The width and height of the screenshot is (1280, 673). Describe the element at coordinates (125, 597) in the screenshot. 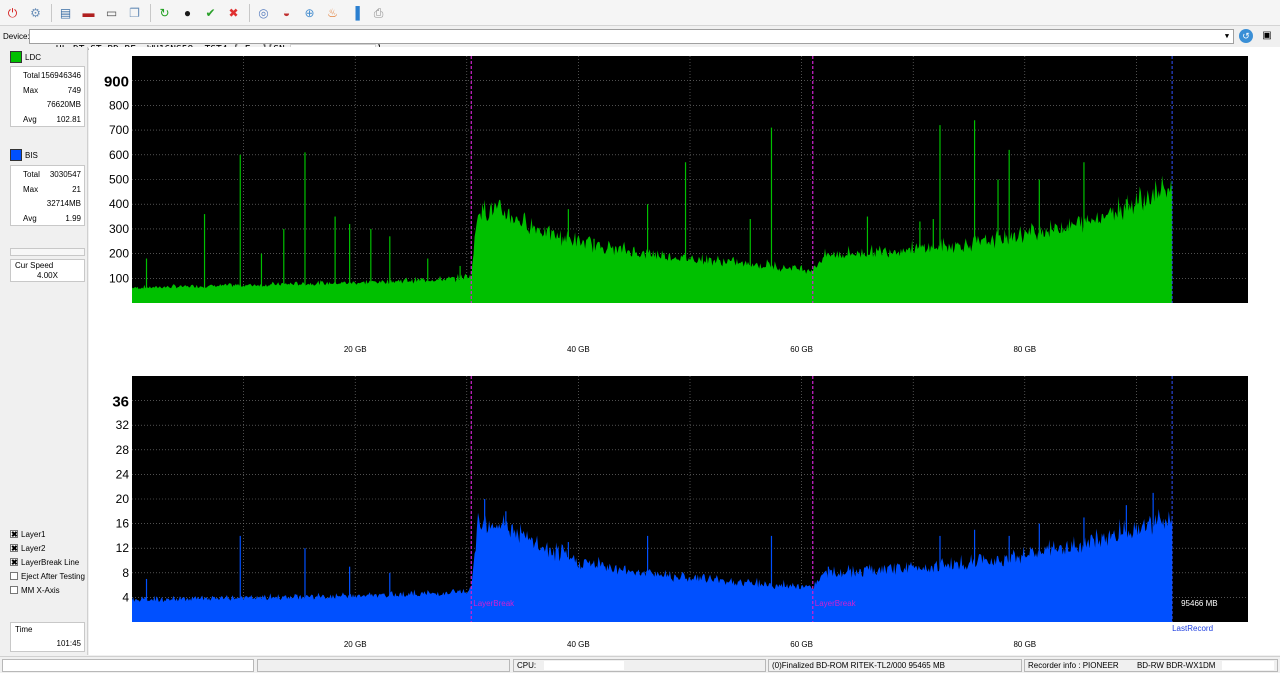

I see `y-tick-label: 4` at that location.